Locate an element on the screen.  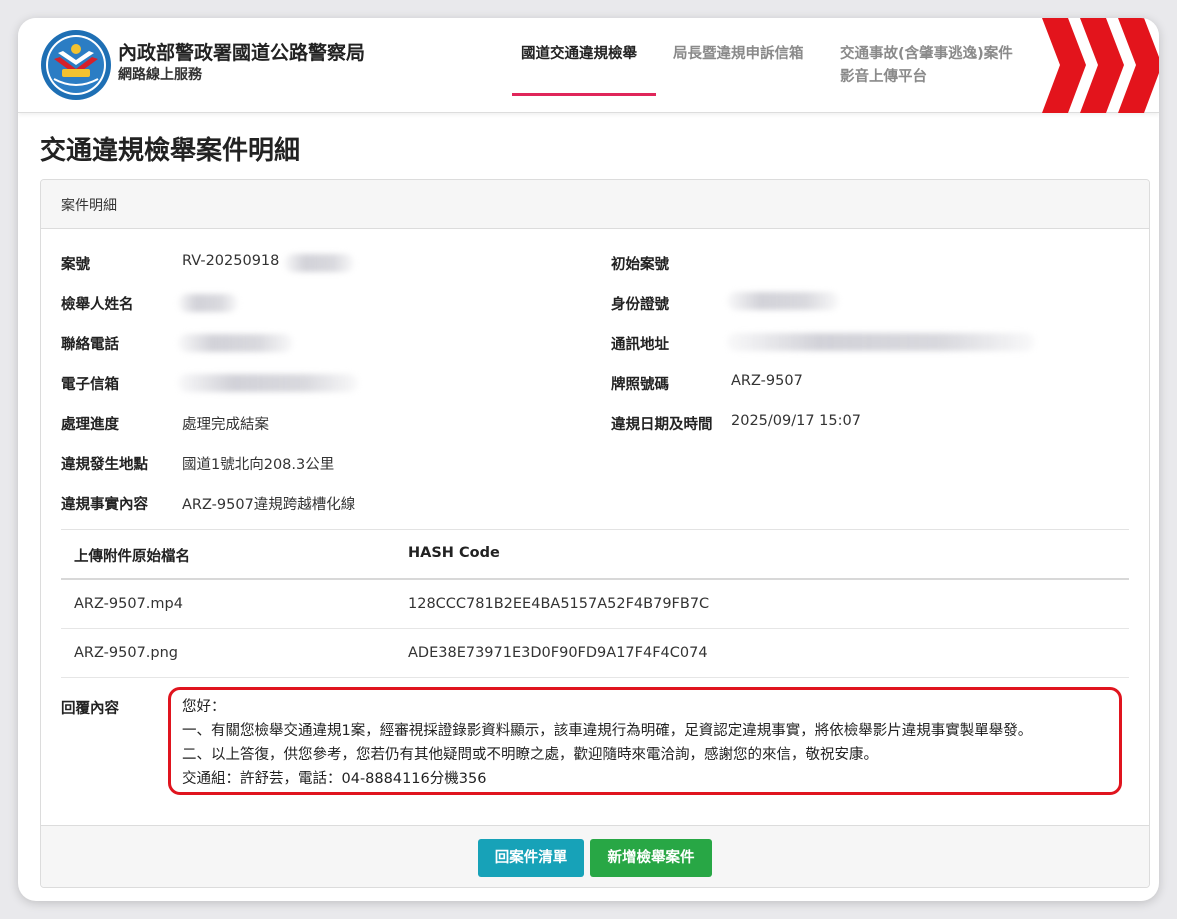
label-reporter-name: 檢舉人姓名 is located at coordinates (97, 305).